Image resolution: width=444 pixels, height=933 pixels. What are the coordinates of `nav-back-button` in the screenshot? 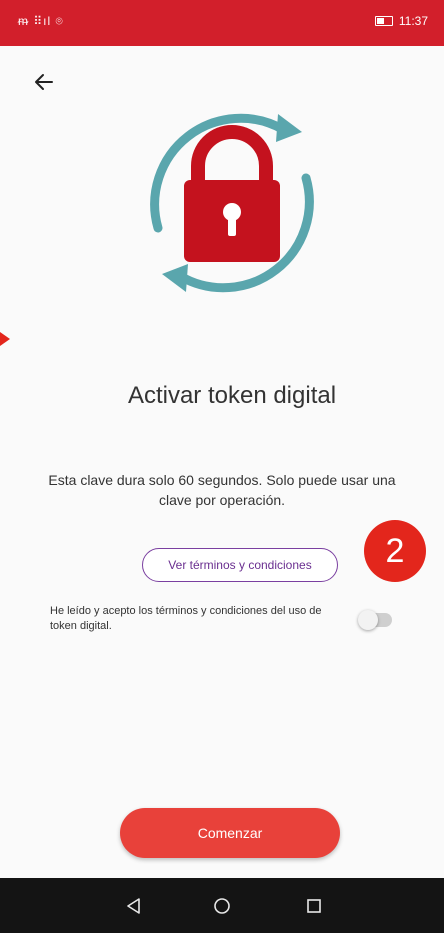 It's located at (134, 905).